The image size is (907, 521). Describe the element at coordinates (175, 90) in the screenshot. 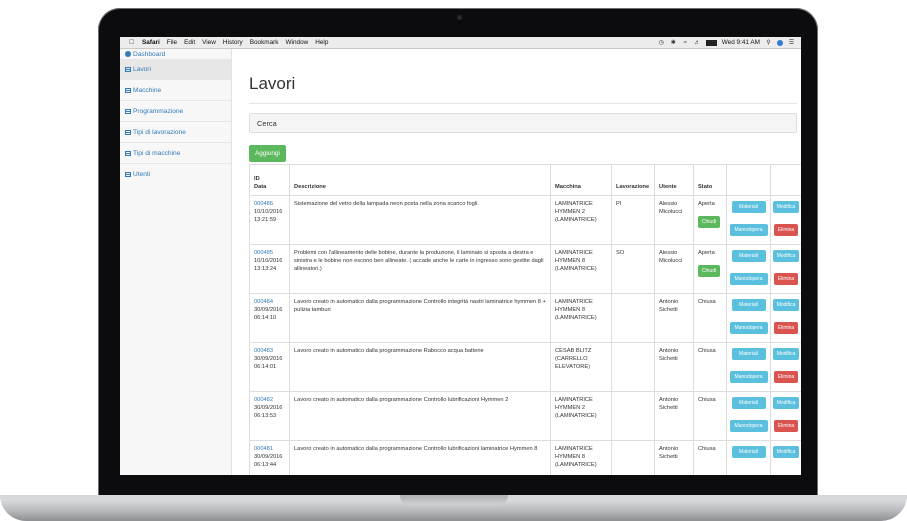

I see `sidebar-item-macchine: Macchine` at that location.